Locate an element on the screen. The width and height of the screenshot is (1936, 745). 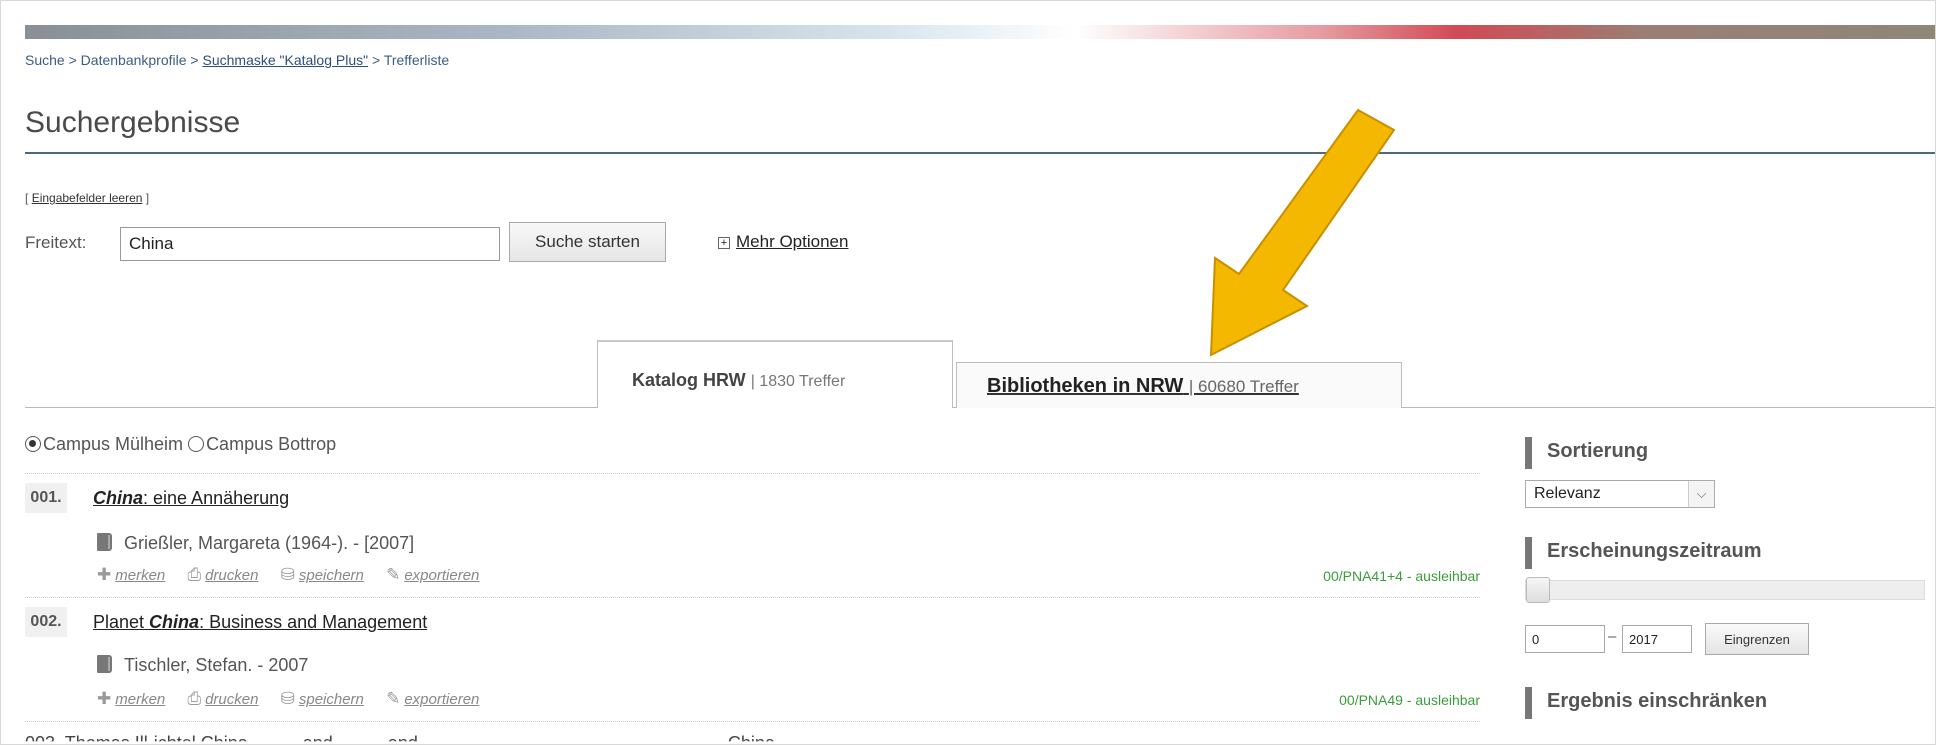
chevron-down-icon: ⌵ is located at coordinates (1701, 494).